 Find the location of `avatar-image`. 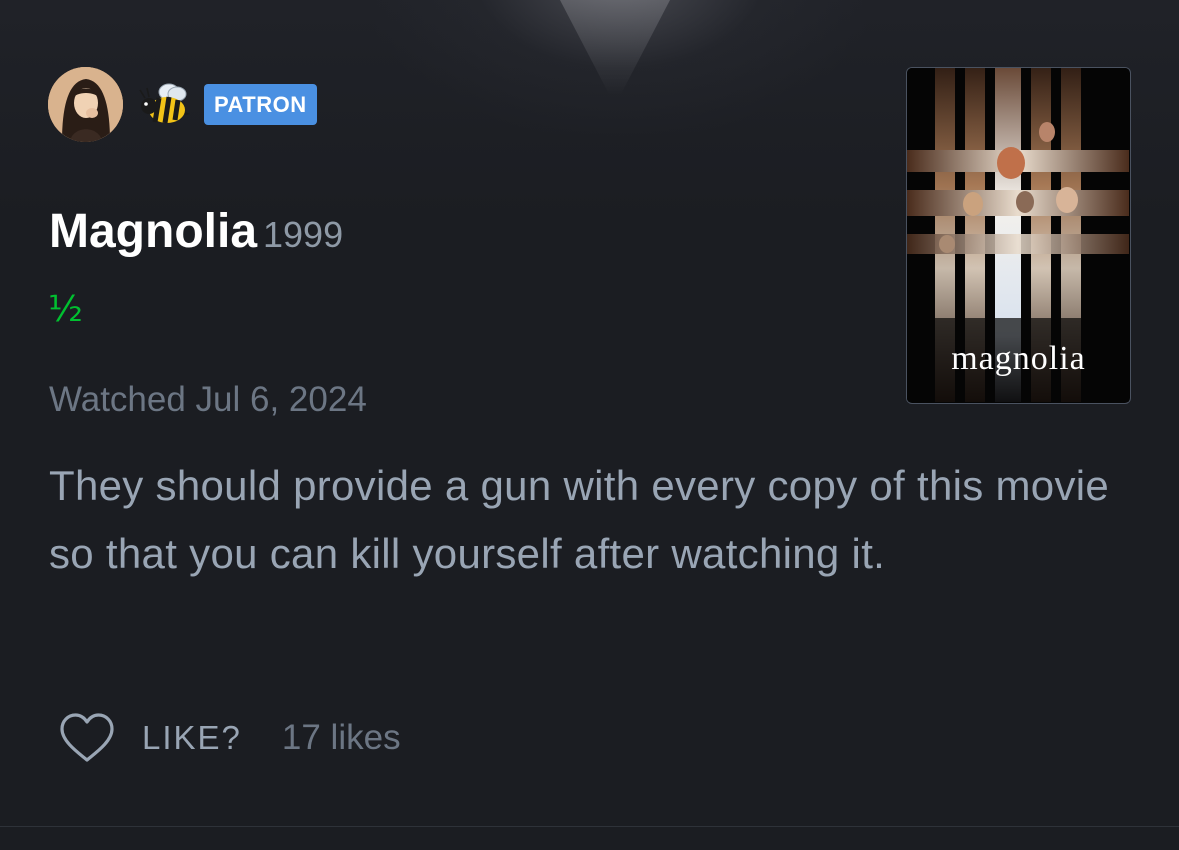

avatar-image is located at coordinates (85, 104).